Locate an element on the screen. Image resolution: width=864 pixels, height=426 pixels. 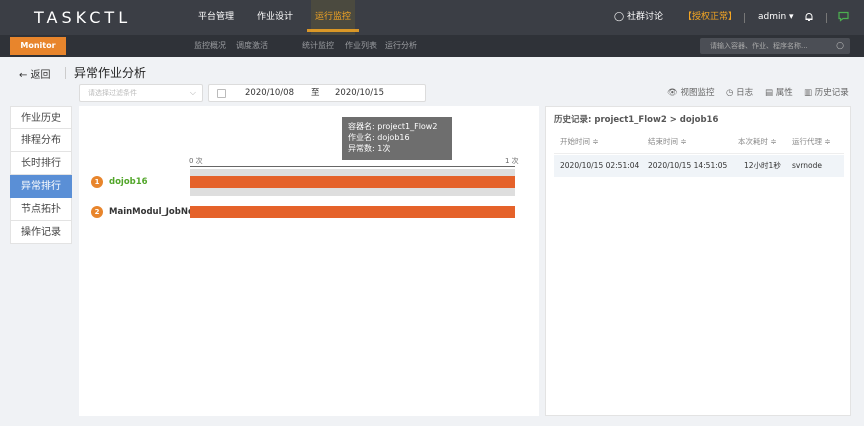
user-menu: admin ▾ is located at coordinates (776, 17).